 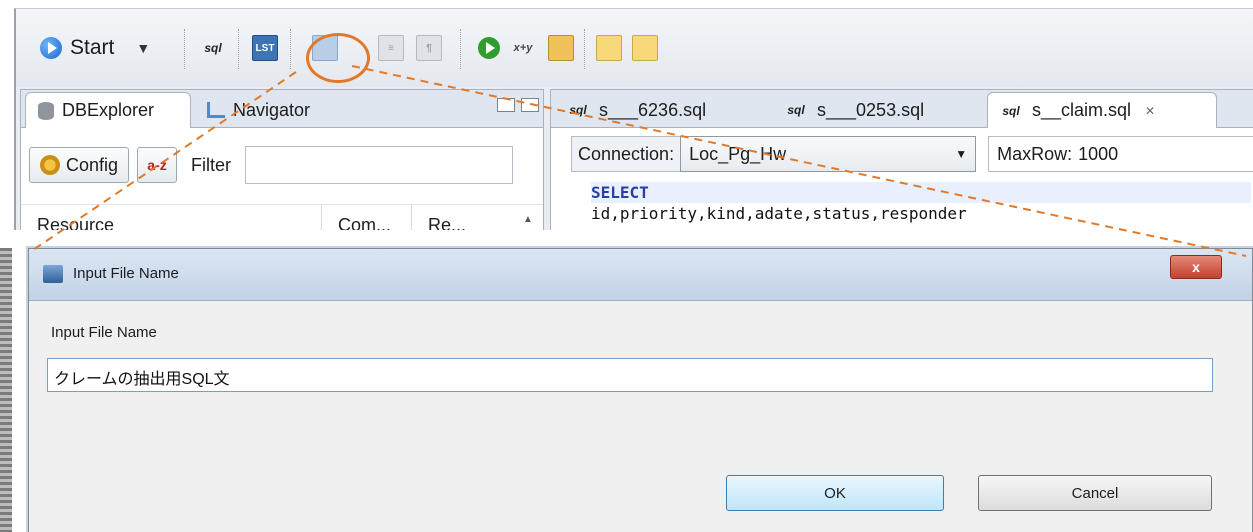 I want to click on config-button: Config, so click(x=79, y=165).